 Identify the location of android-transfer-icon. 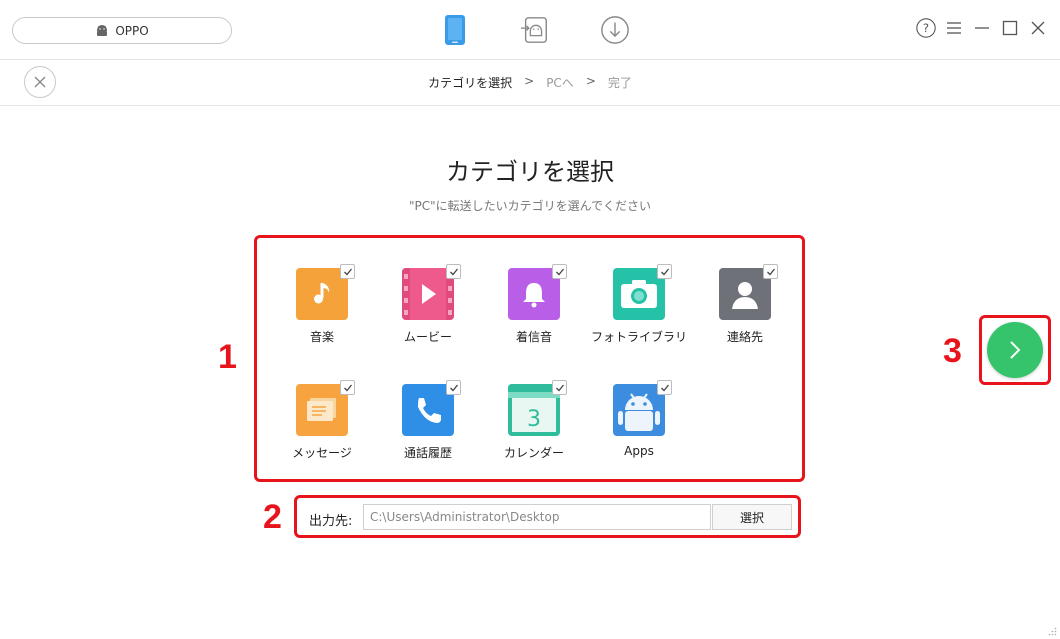
(535, 30).